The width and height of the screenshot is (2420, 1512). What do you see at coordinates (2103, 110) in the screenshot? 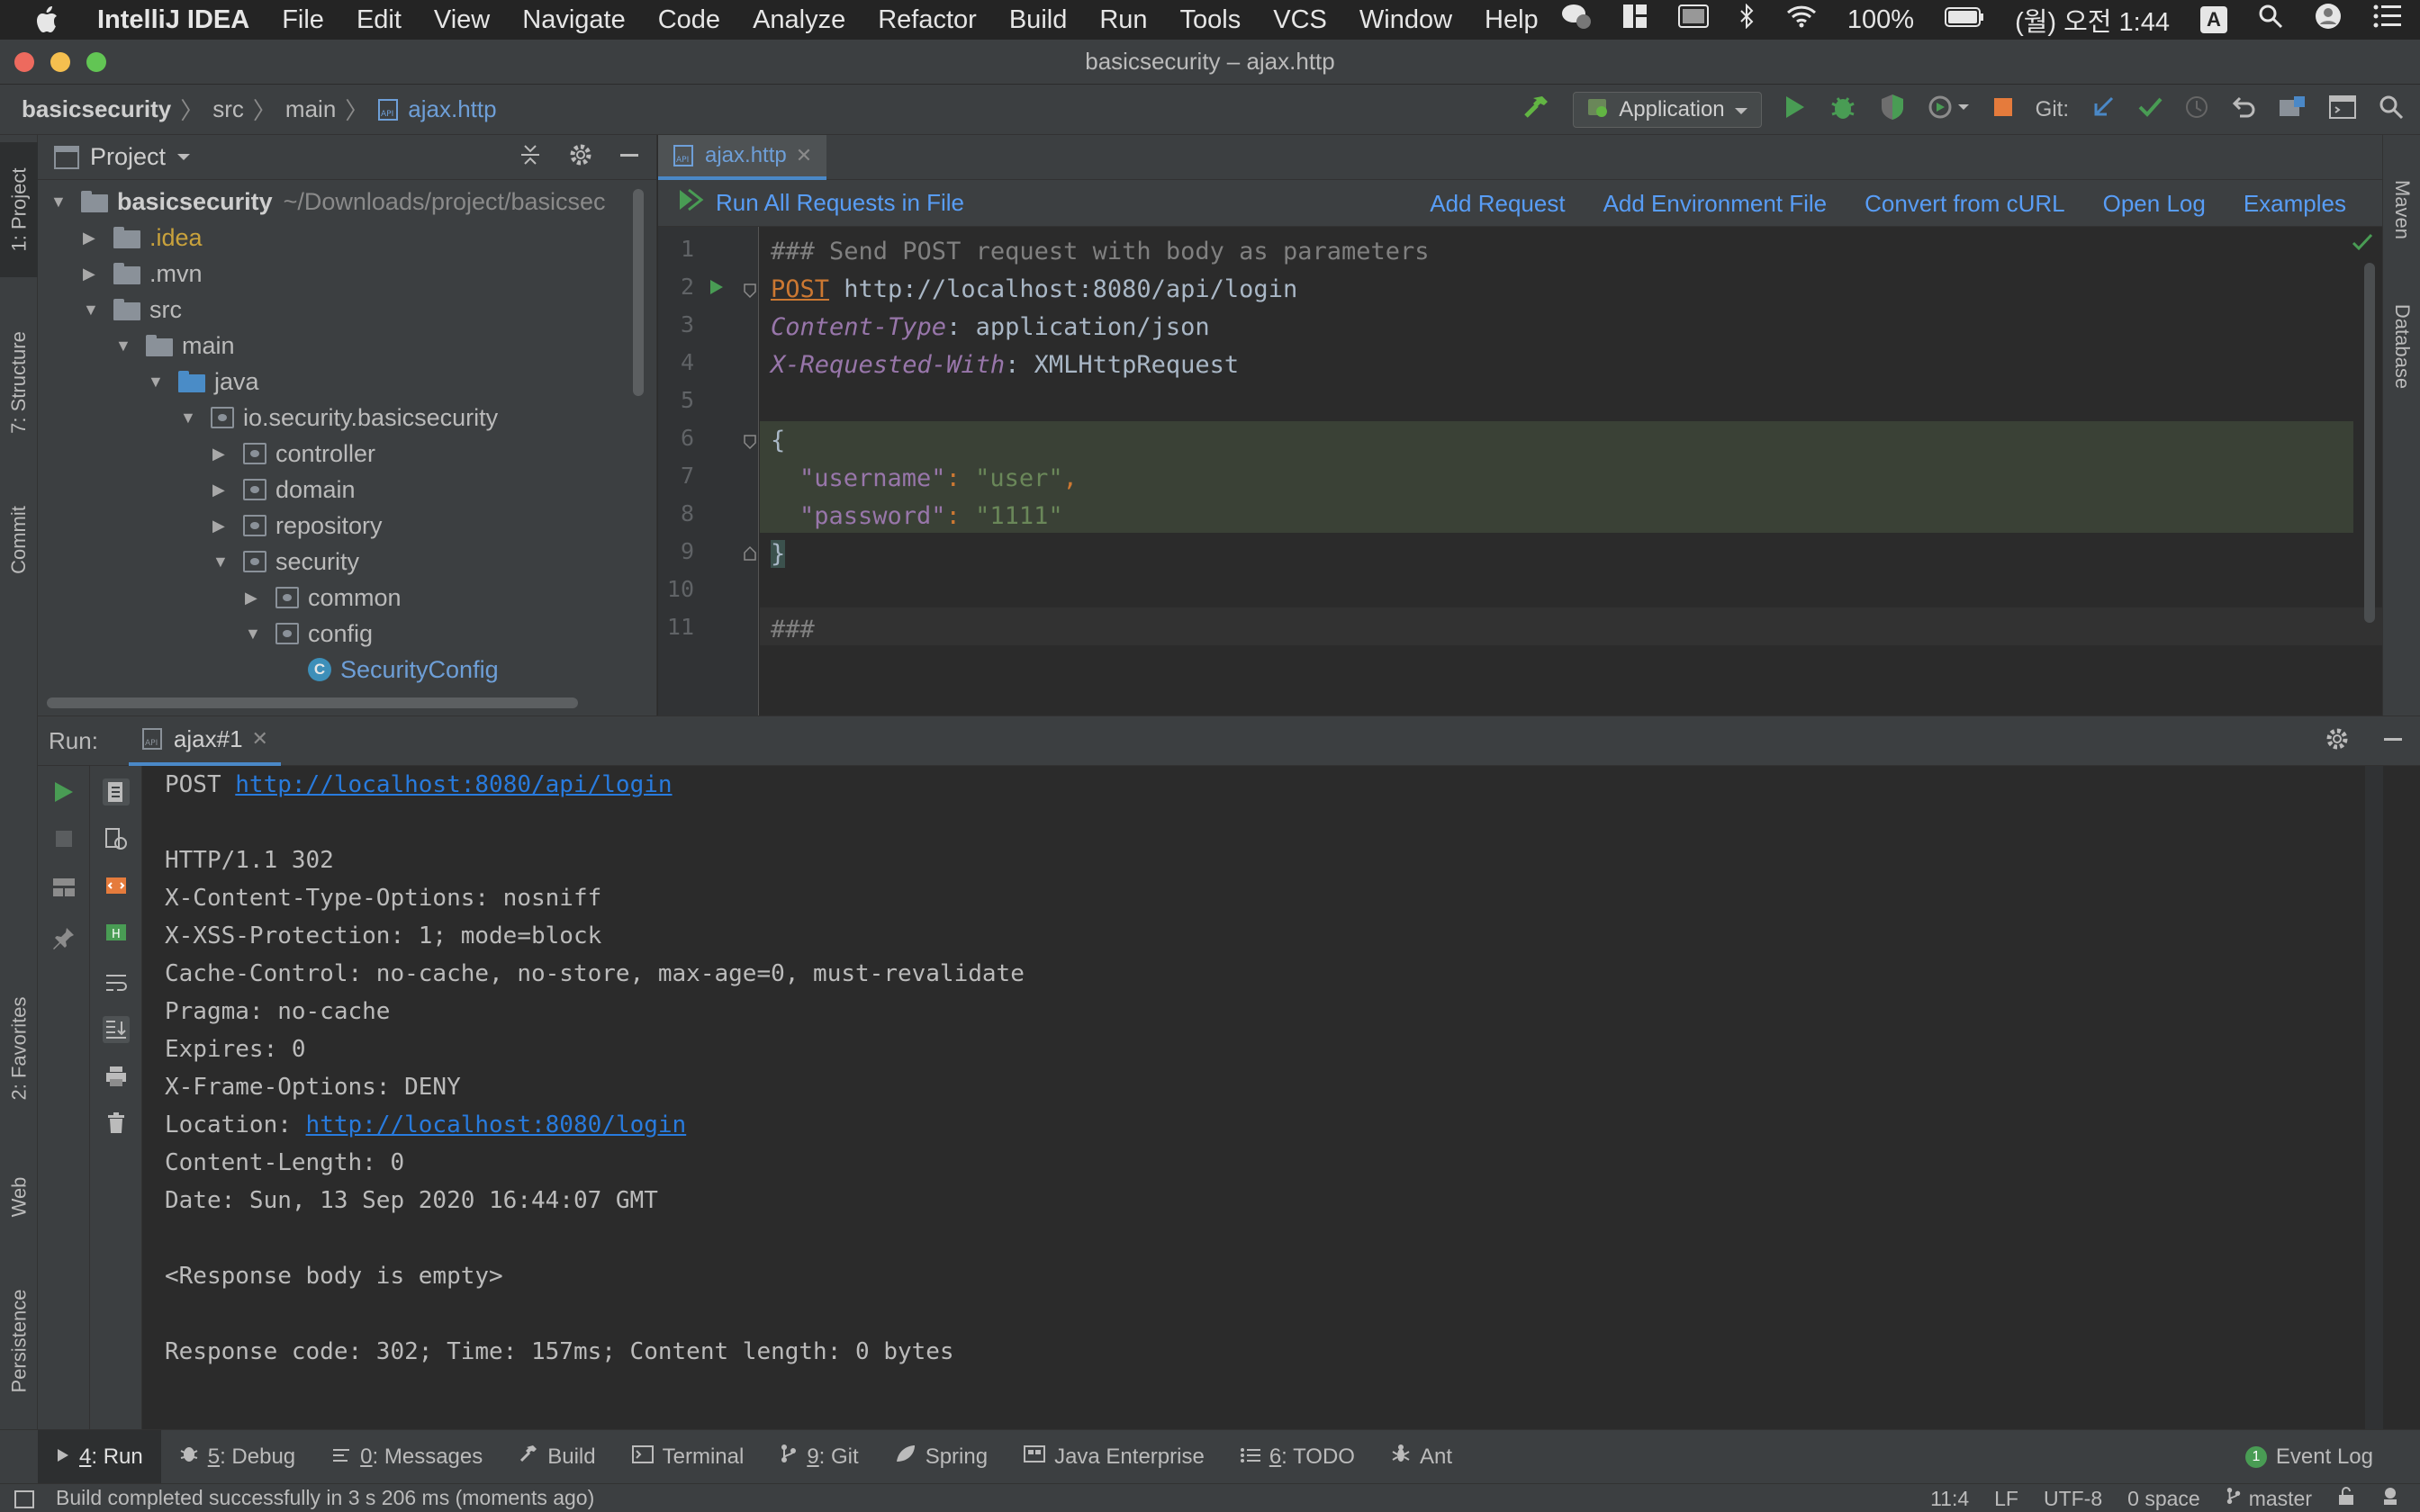
I see `git-update-icon` at bounding box center [2103, 110].